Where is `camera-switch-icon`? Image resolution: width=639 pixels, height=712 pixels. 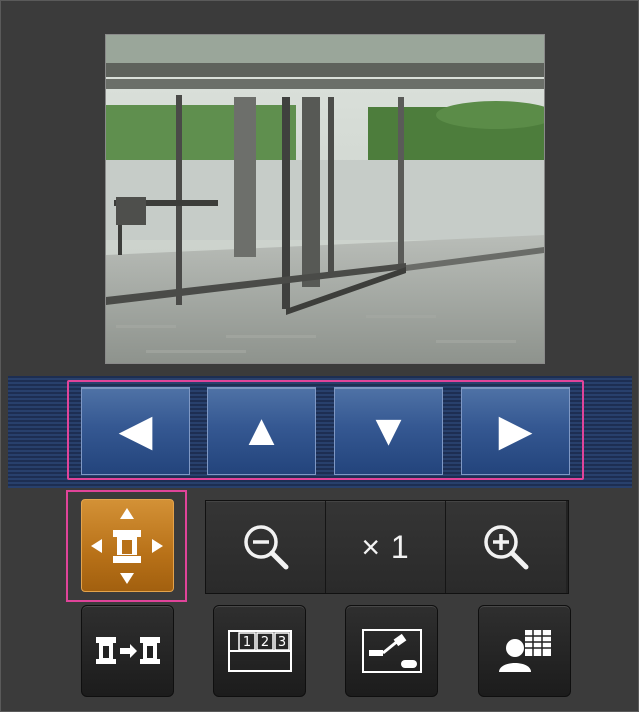
camera-switch-icon is located at coordinates (127, 650).